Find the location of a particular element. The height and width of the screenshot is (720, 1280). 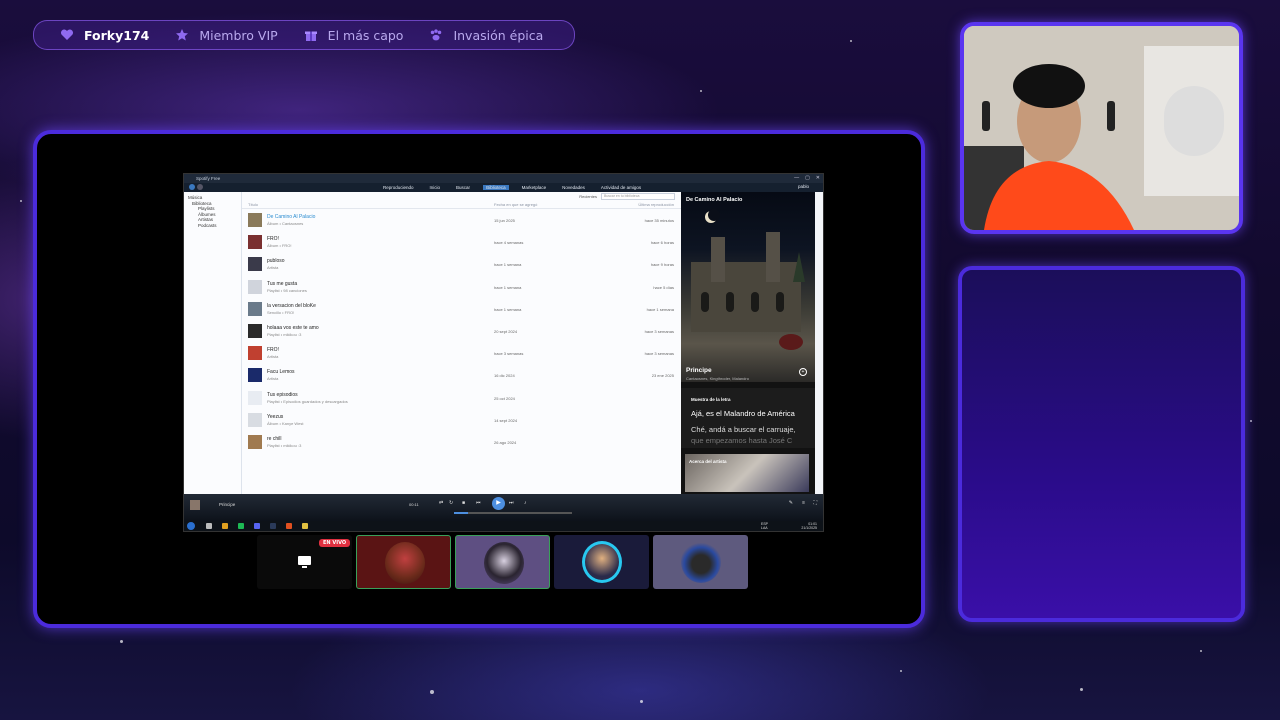

row-title: De Camino Al Palacio is located at coordinates (291, 217).